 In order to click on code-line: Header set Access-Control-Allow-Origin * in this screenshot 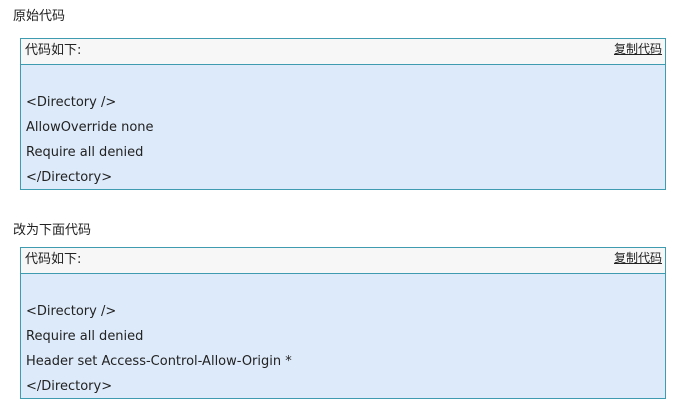, I will do `click(159, 361)`.